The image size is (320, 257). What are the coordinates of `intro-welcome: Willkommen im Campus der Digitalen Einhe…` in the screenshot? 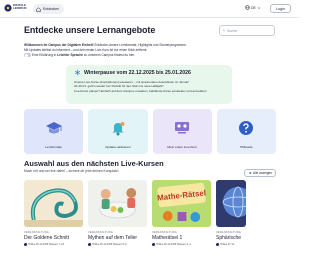 It's located at (59, 45).